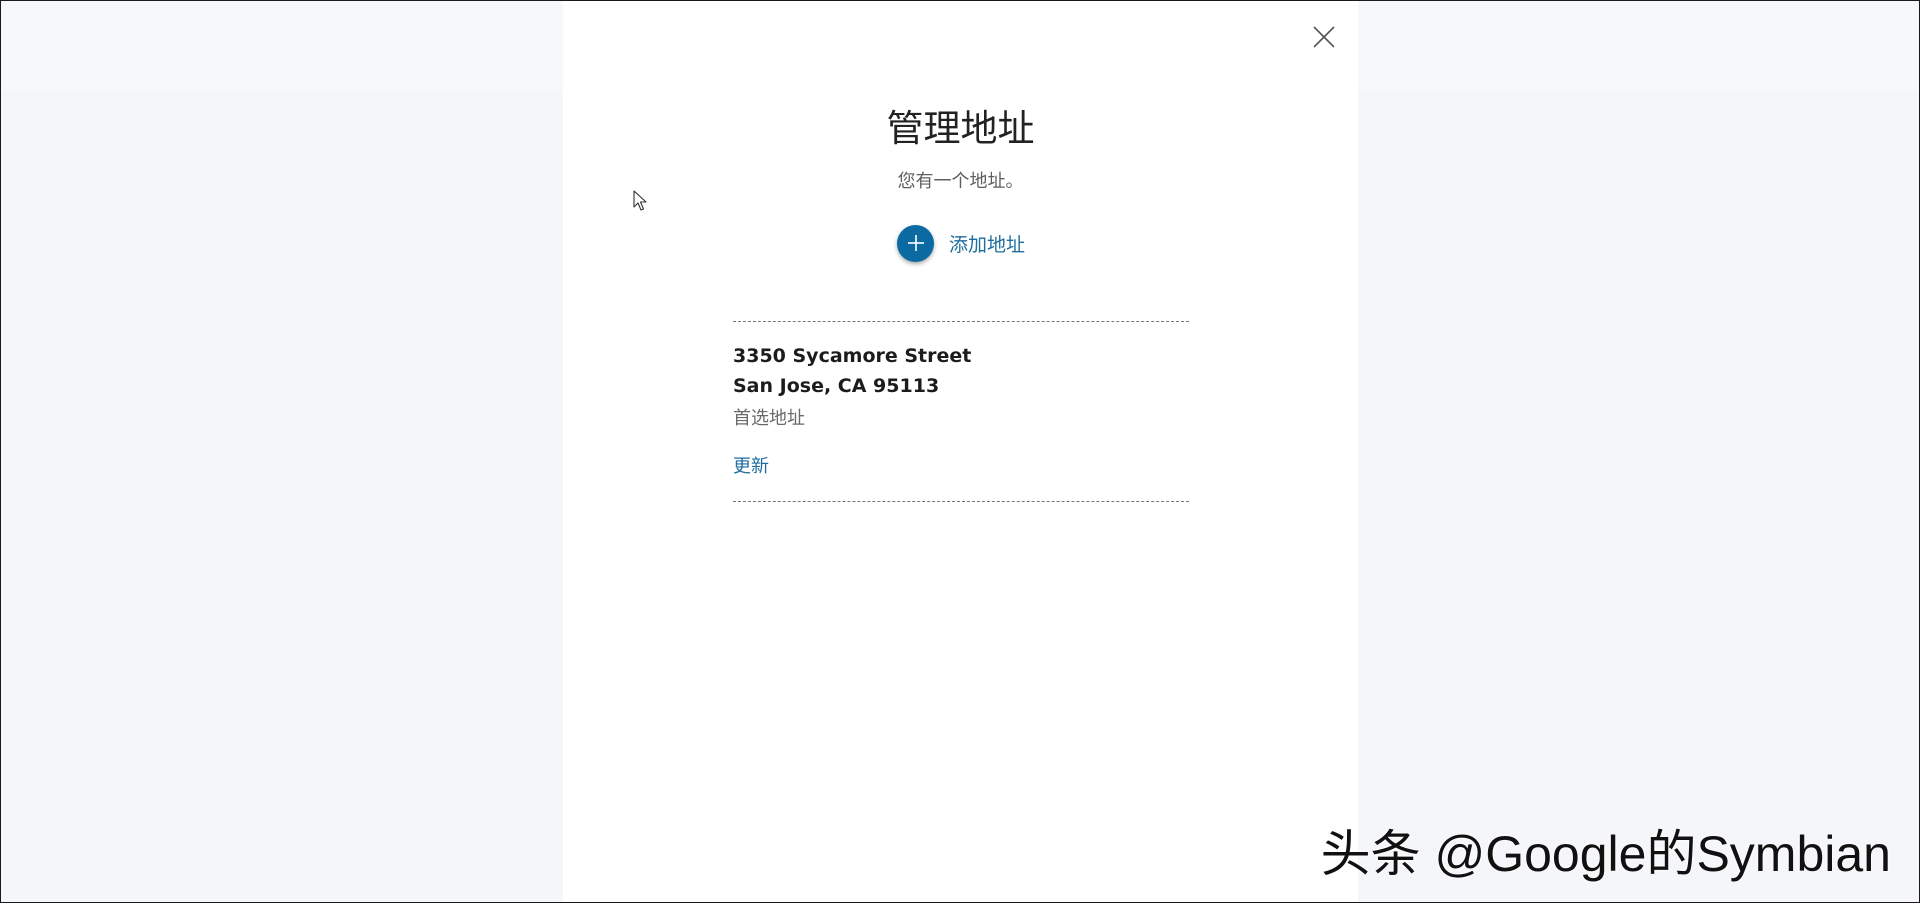 Image resolution: width=1920 pixels, height=903 pixels. What do you see at coordinates (961, 321) in the screenshot?
I see `address-divider-top` at bounding box center [961, 321].